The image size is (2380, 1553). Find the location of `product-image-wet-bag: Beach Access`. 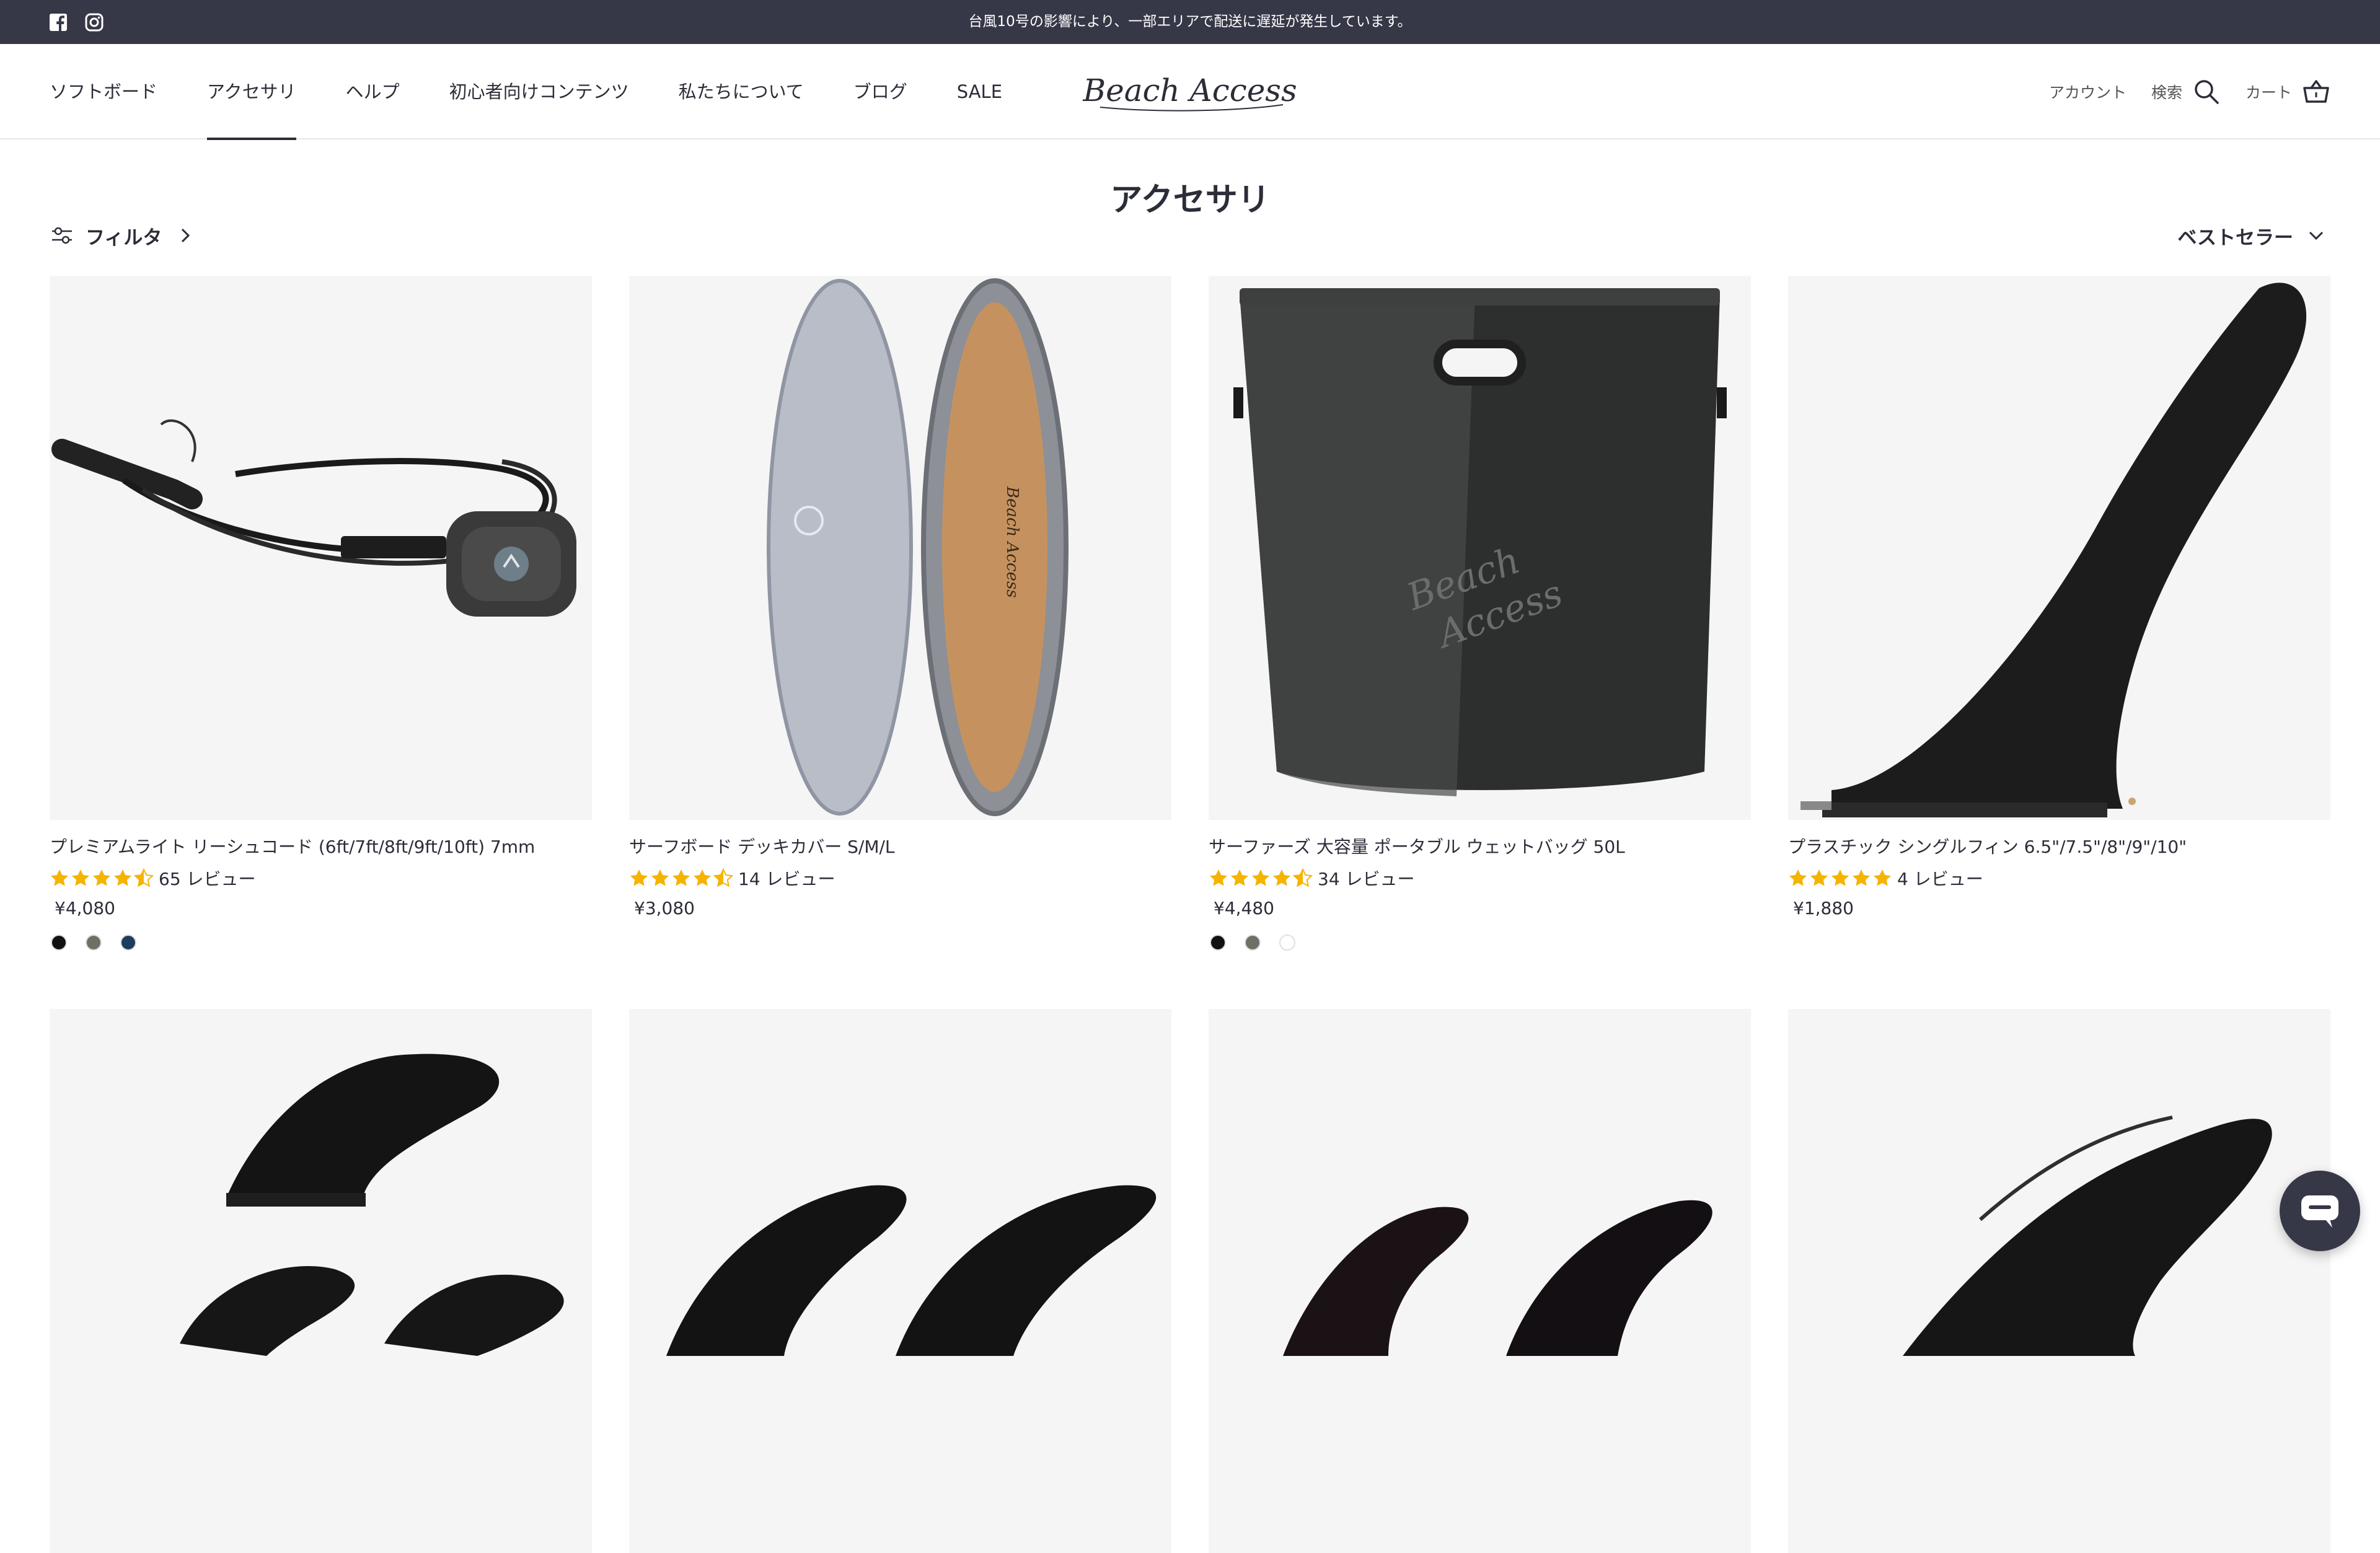

product-image-wet-bag: Beach Access is located at coordinates (1480, 548).